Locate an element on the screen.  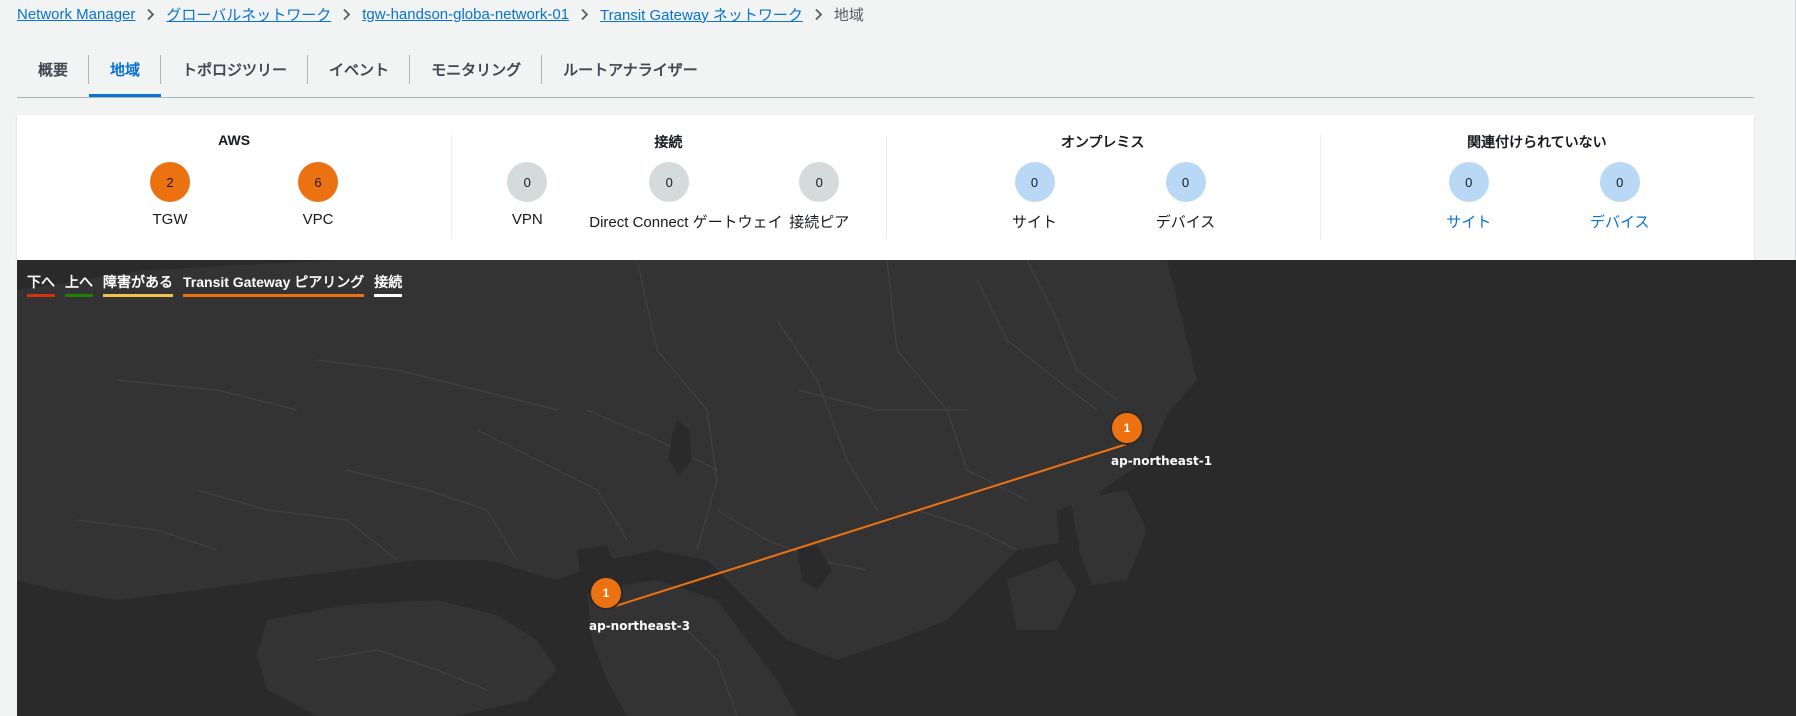
tab-label: トポロジツリー is located at coordinates (235, 70).